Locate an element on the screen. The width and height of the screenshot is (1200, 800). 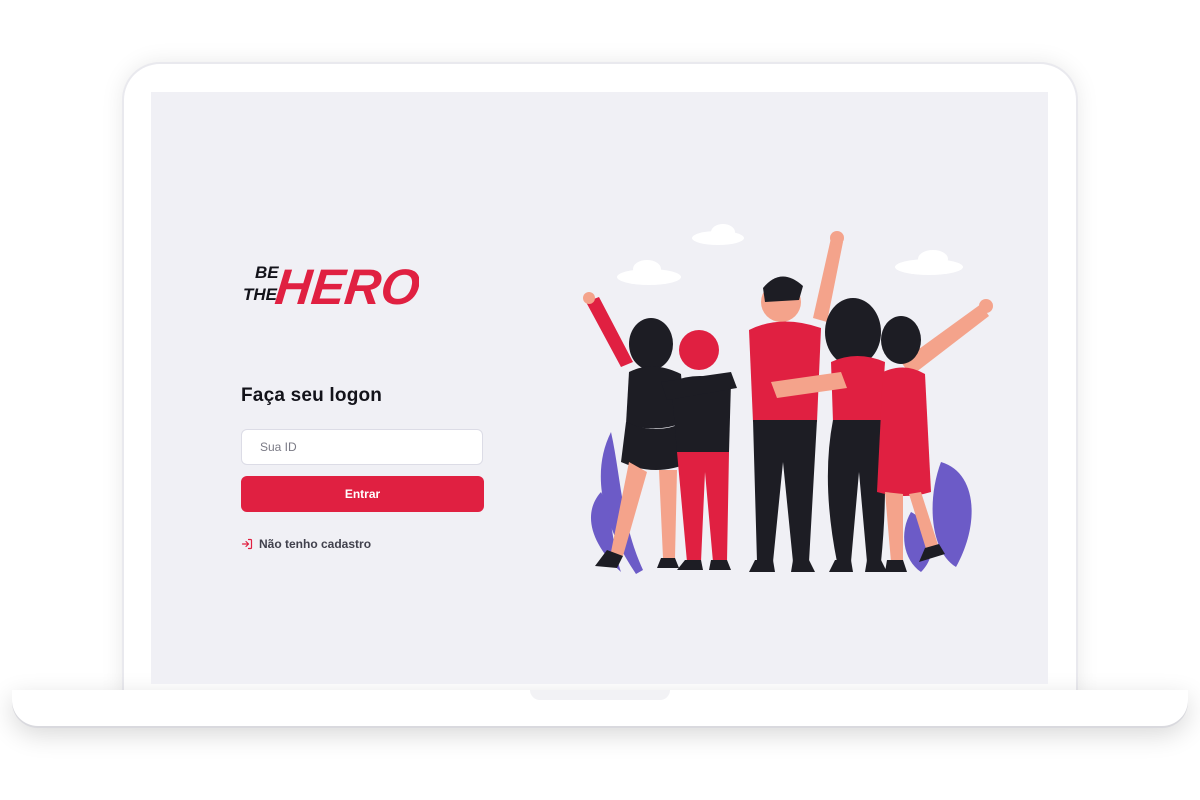
register-link-label: Não tenho cadastro is located at coordinates (315, 544).